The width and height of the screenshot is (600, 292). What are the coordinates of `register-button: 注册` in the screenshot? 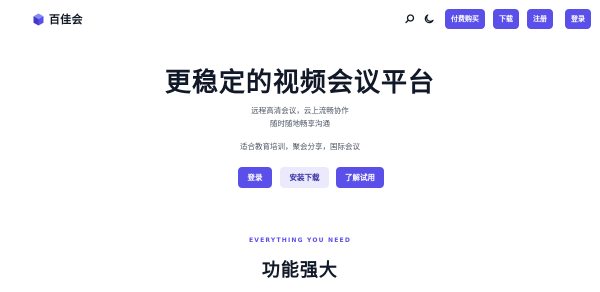 It's located at (540, 19).